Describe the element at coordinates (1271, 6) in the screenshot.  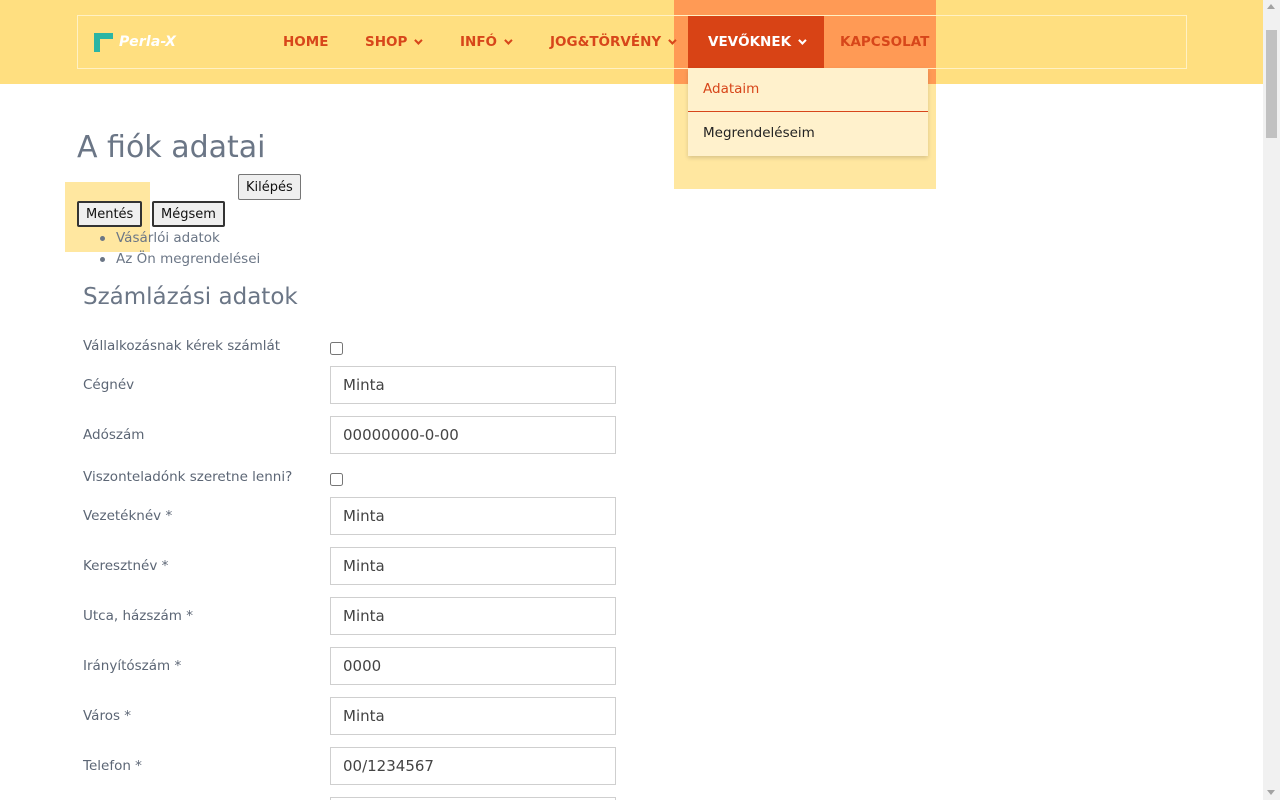
I see `scroll-up-icon` at that location.